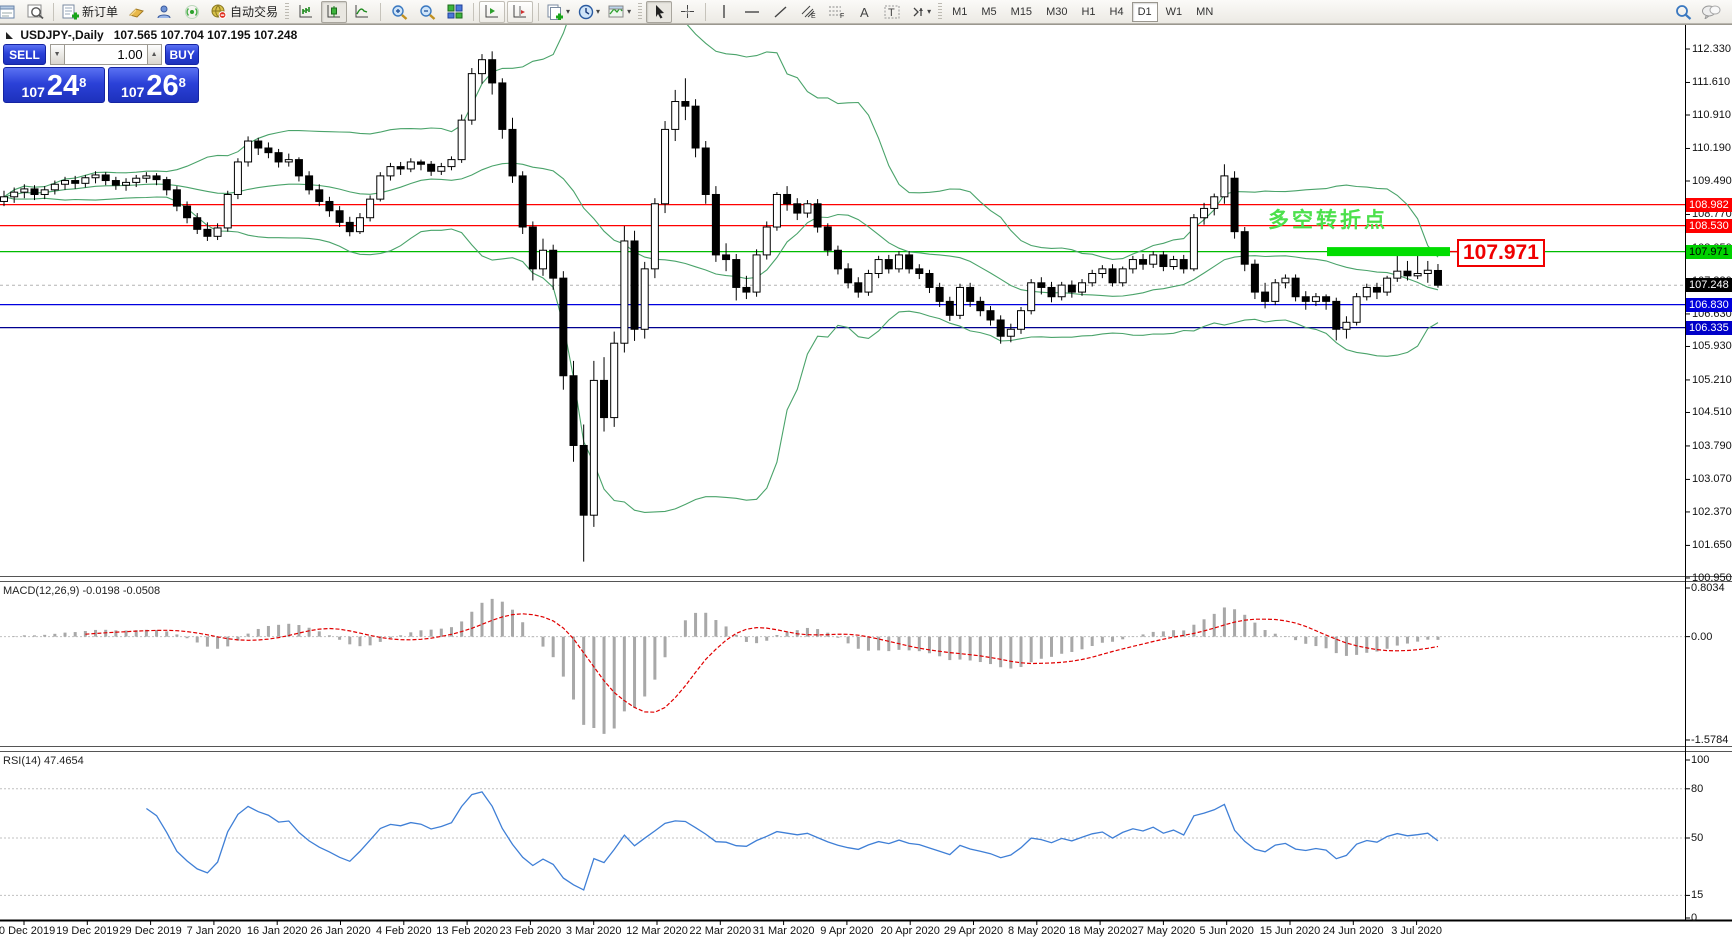  I want to click on rsi-axis-label: 0, so click(1694, 918).